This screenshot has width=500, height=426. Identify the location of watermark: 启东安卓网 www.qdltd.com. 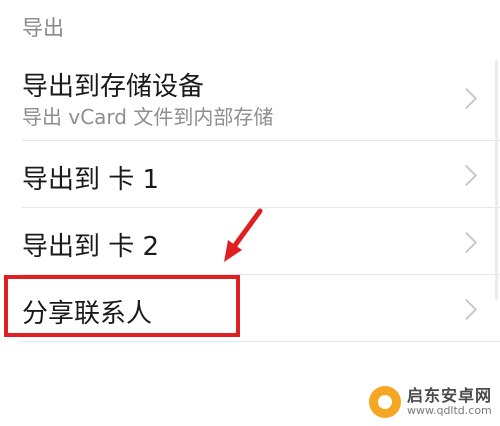
(430, 402).